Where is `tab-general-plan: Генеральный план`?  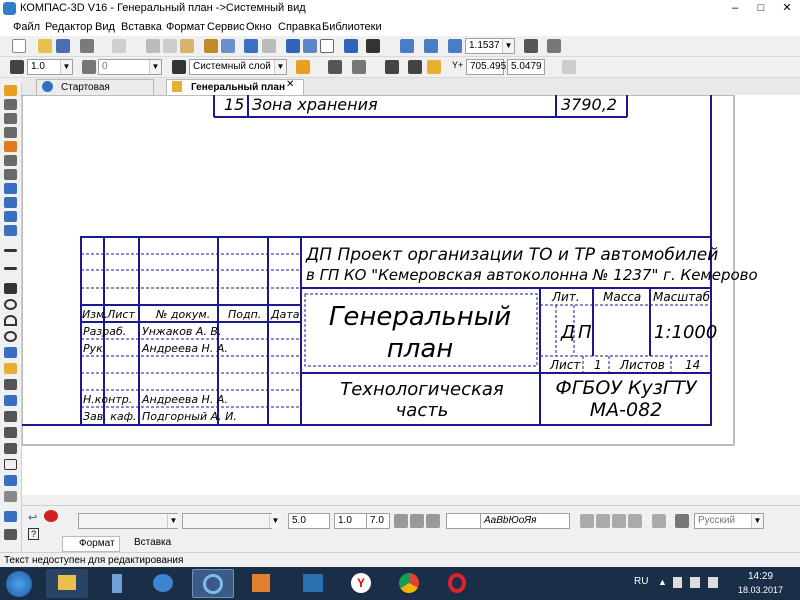
tab-general-plan: Генеральный план is located at coordinates (235, 87).